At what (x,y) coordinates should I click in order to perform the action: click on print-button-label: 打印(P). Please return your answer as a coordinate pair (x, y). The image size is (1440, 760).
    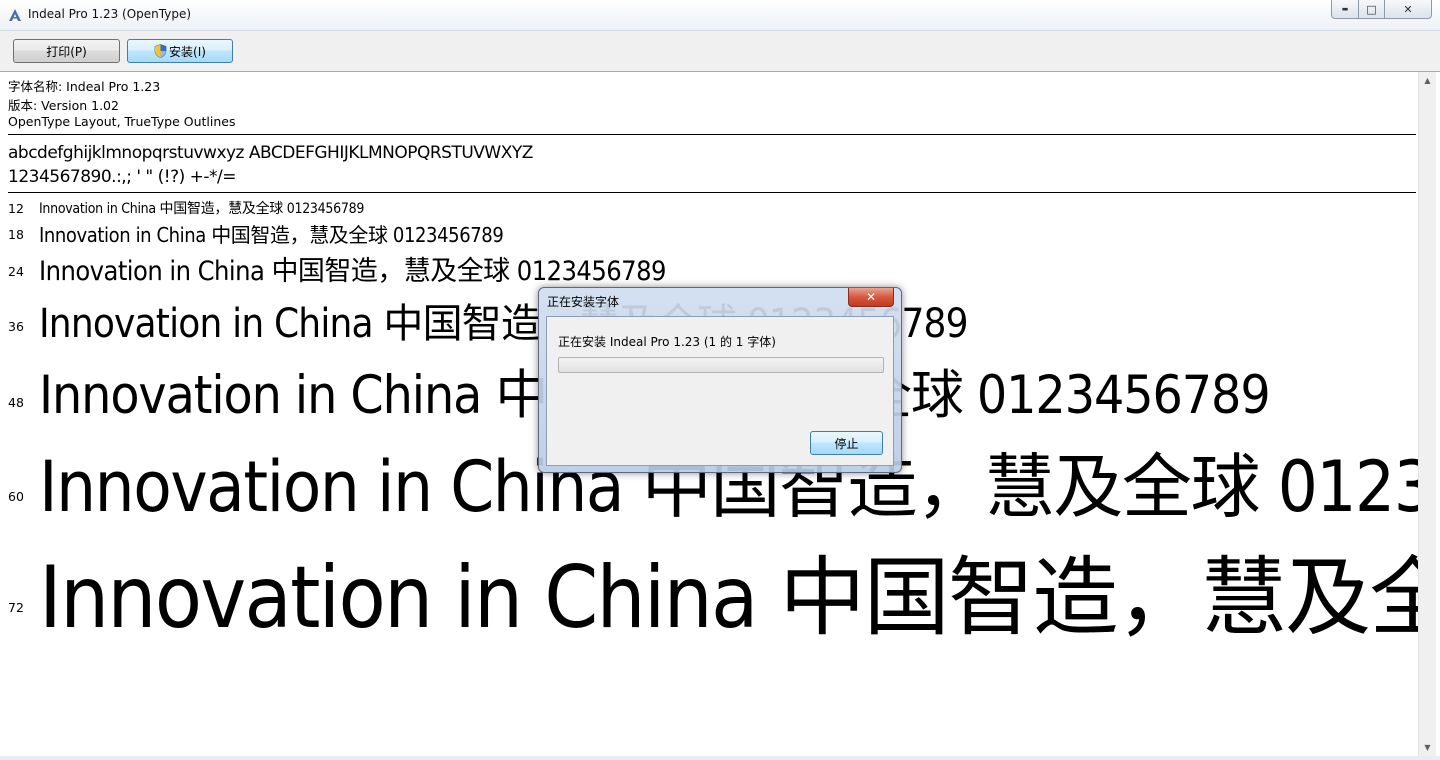
    Looking at the image, I should click on (66, 51).